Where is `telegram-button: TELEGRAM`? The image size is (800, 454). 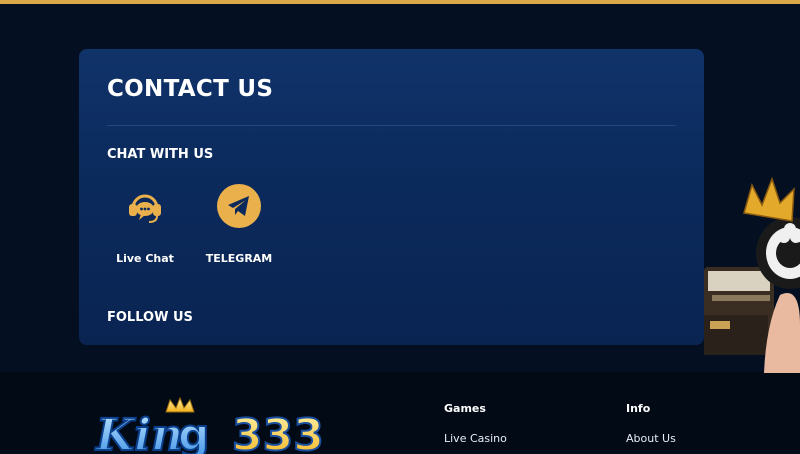 telegram-button: TELEGRAM is located at coordinates (239, 222).